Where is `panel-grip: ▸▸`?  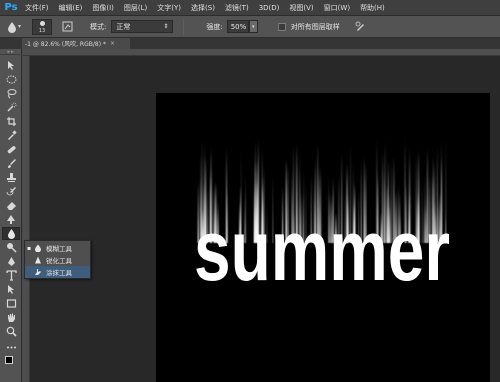
panel-grip: ▸▸ is located at coordinates (11, 52).